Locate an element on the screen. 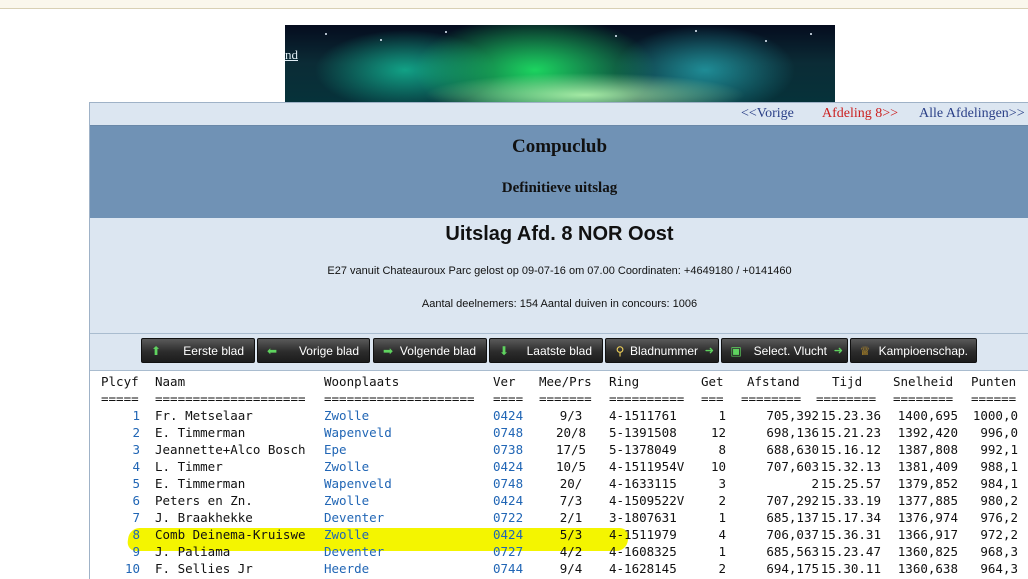  column-header: Punten is located at coordinates (994, 381).